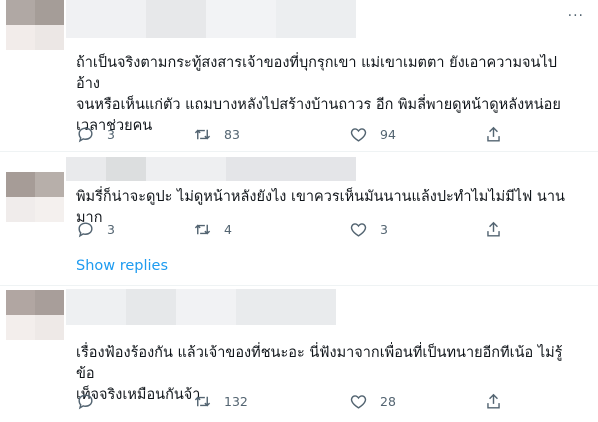 Image resolution: width=598 pixels, height=422 pixels. I want to click on like-button: 28, so click(372, 401).